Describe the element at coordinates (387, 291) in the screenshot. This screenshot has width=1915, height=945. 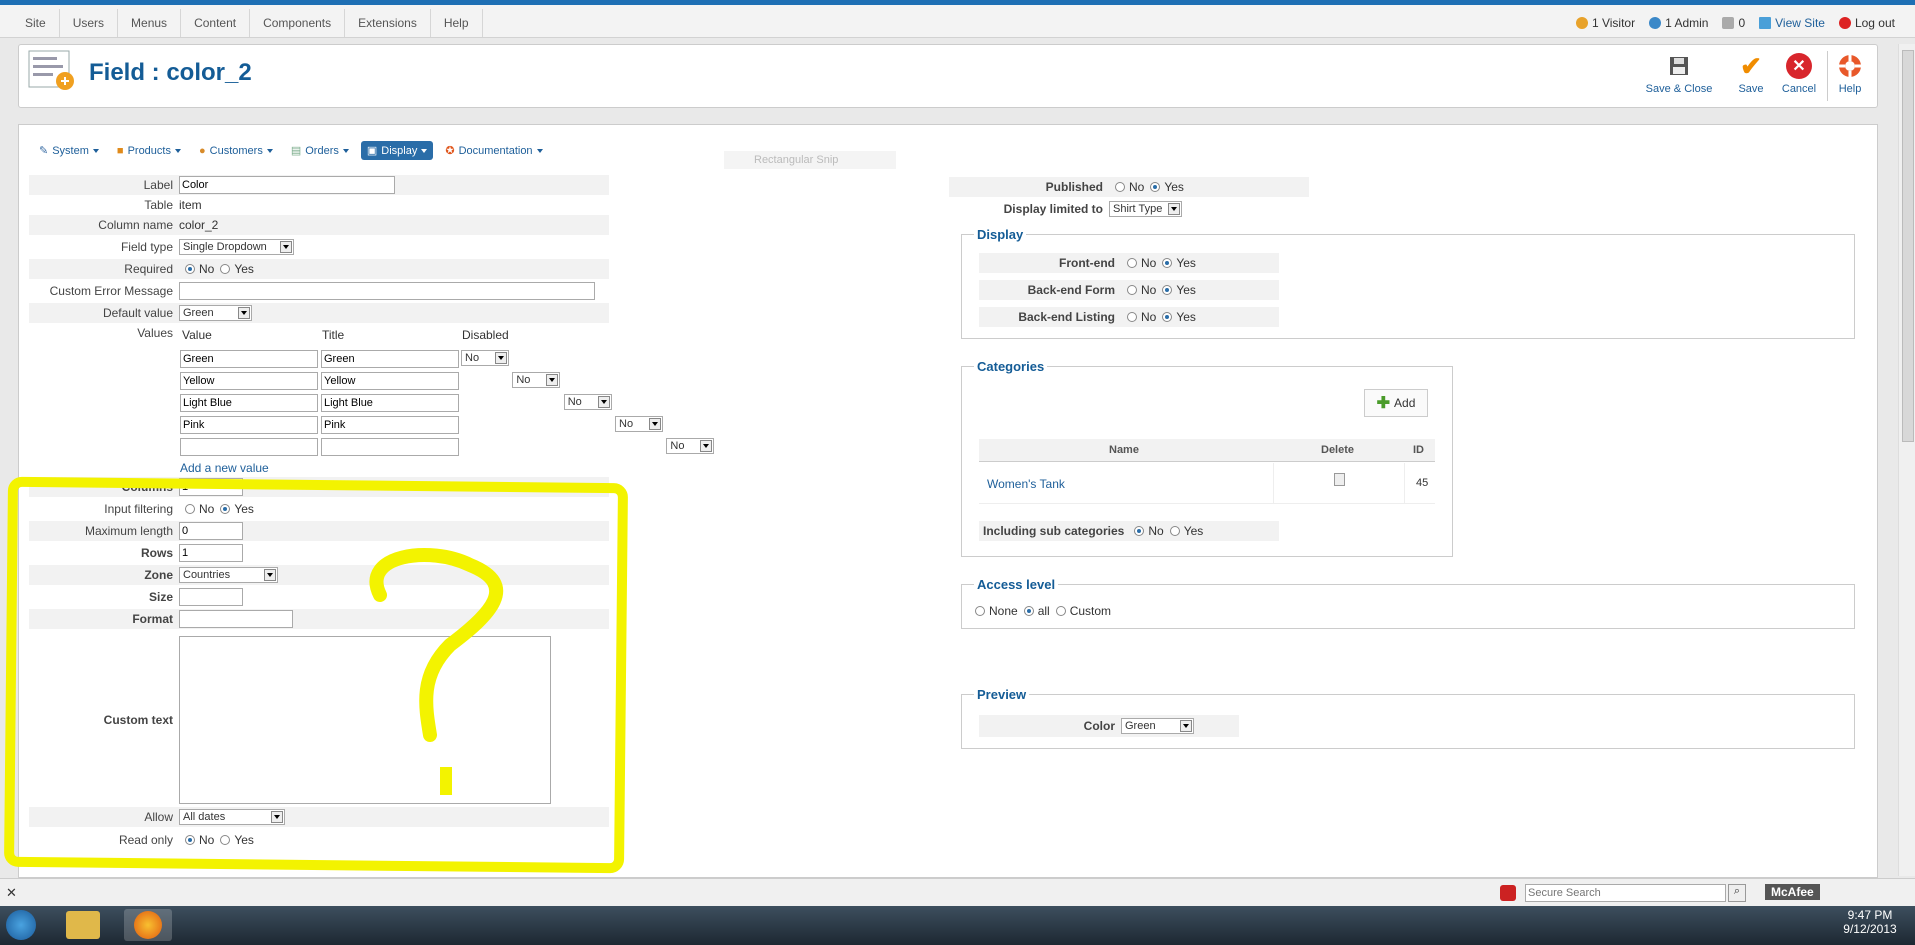
I see `custom-error-input` at that location.